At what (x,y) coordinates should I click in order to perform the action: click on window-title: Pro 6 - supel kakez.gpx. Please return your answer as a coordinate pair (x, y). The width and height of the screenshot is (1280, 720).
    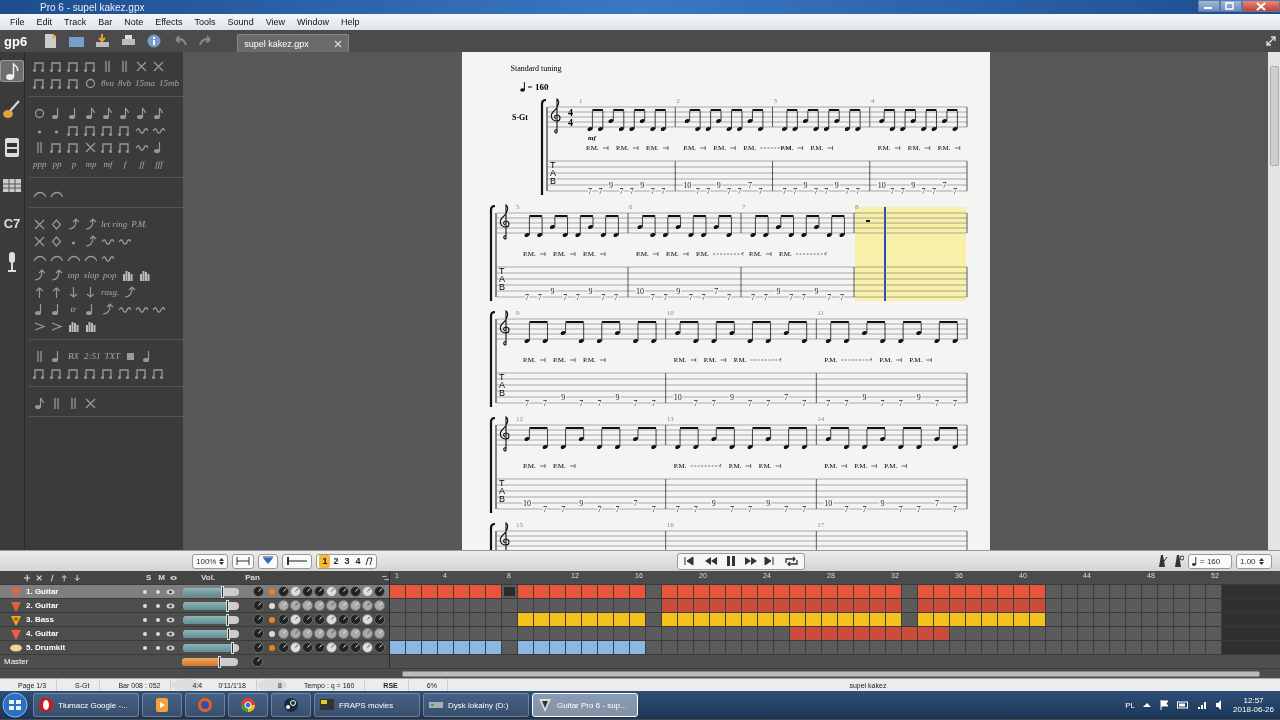
    Looking at the image, I should click on (92, 7).